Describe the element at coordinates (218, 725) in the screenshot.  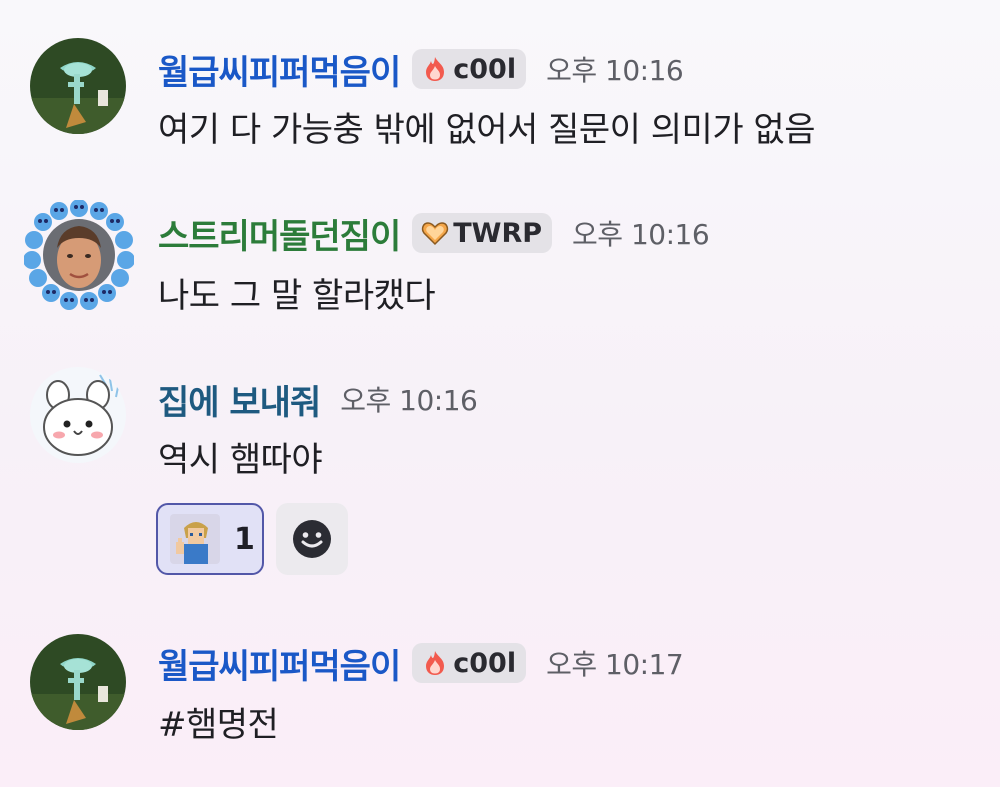
I see `message-content: #햄명전` at that location.